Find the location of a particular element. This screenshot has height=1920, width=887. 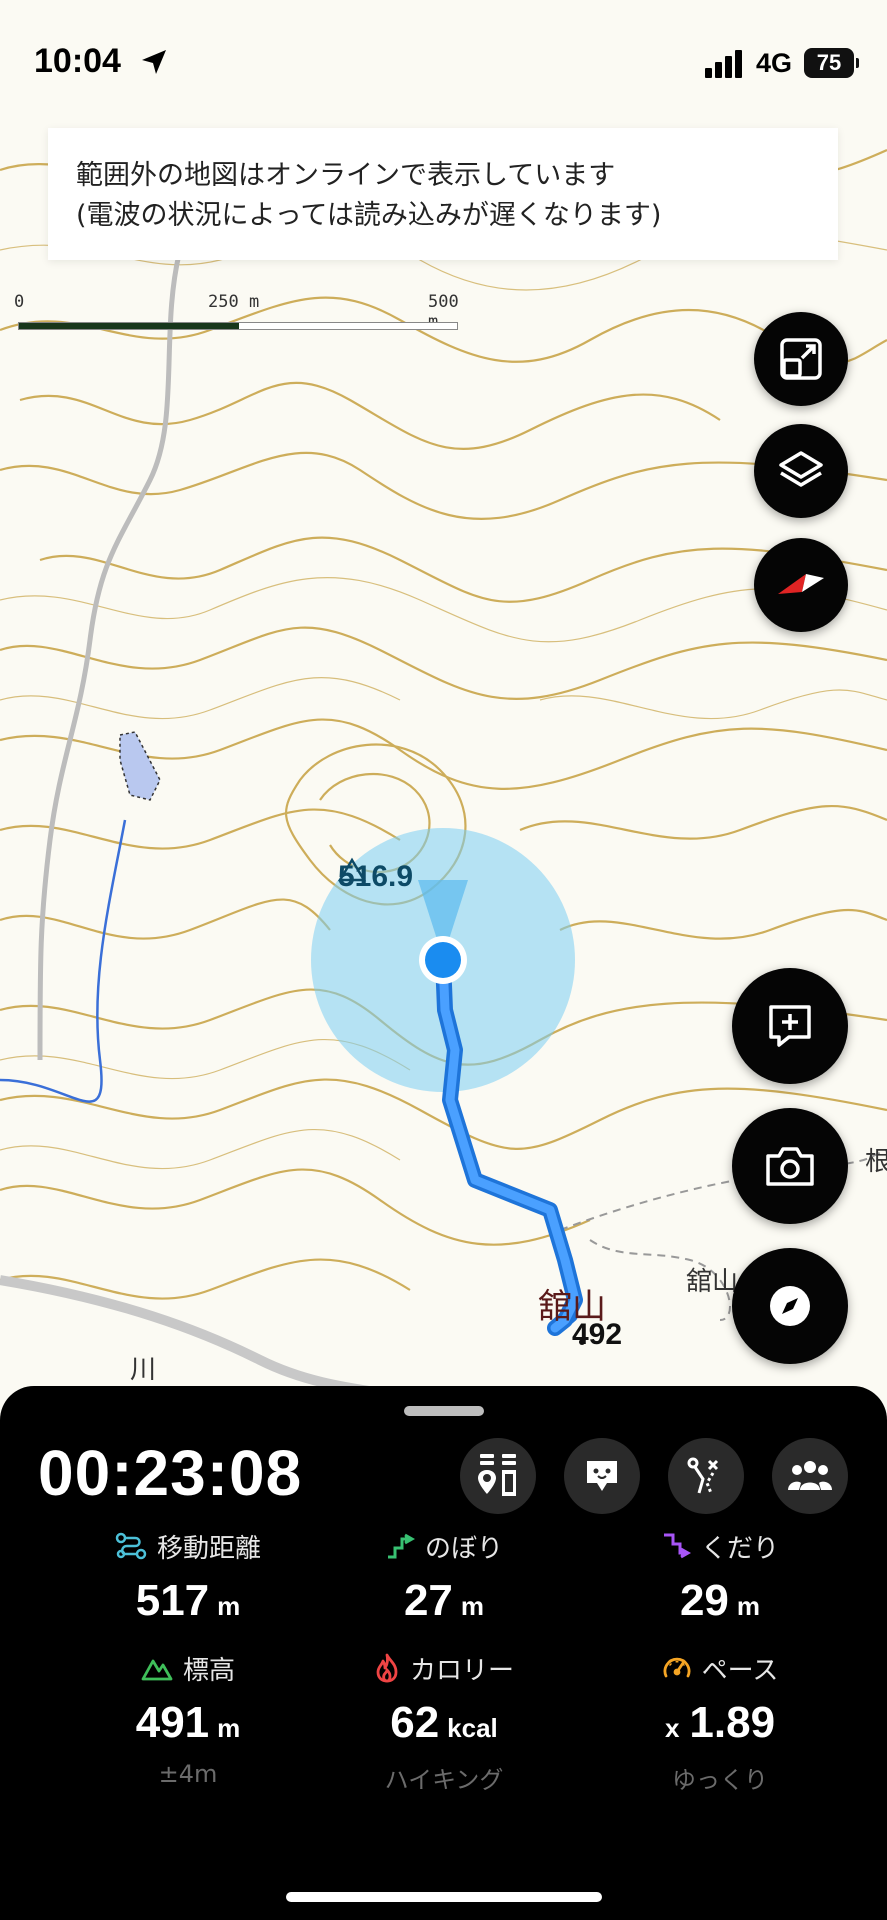

group-icon is located at coordinates (810, 1475).